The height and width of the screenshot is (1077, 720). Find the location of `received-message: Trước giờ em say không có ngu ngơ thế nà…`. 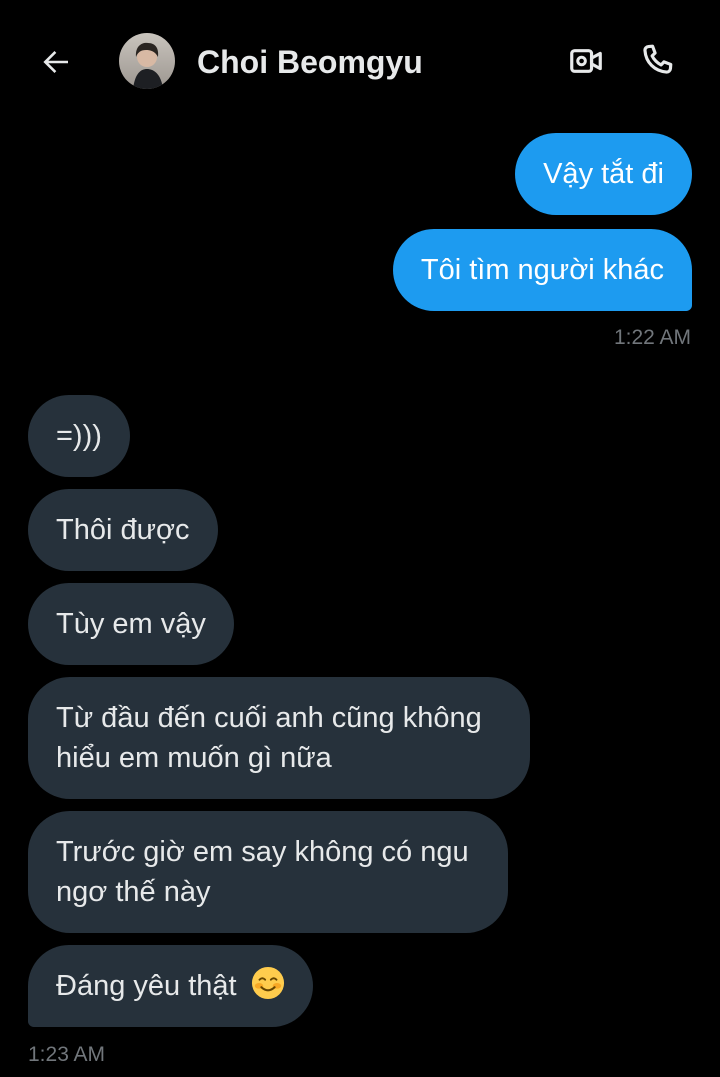

received-message: Trước giờ em say không có ngu ngơ thế nà… is located at coordinates (268, 872).